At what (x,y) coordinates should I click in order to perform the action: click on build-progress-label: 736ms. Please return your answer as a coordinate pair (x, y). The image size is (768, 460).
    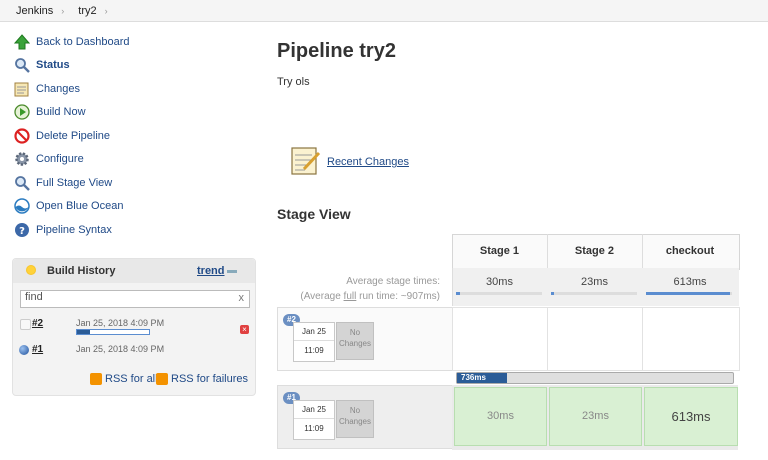
    Looking at the image, I should click on (482, 378).